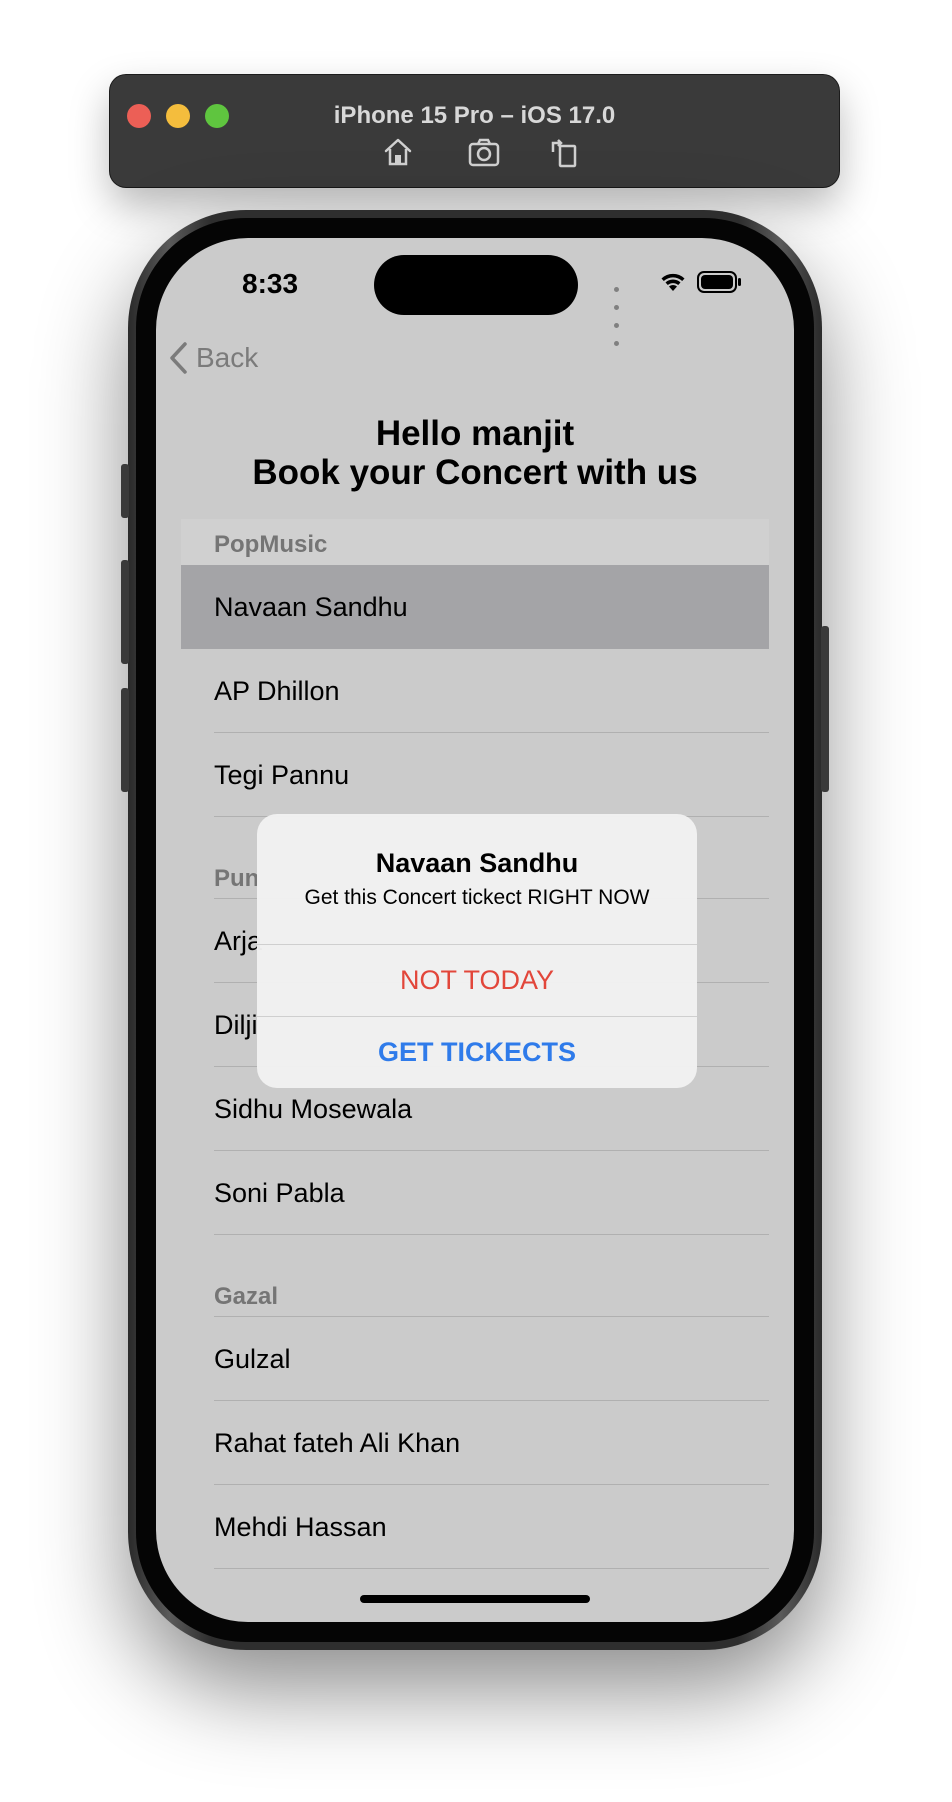  Describe the element at coordinates (475, 691) in the screenshot. I see `list-item: AP Dhillon` at that location.